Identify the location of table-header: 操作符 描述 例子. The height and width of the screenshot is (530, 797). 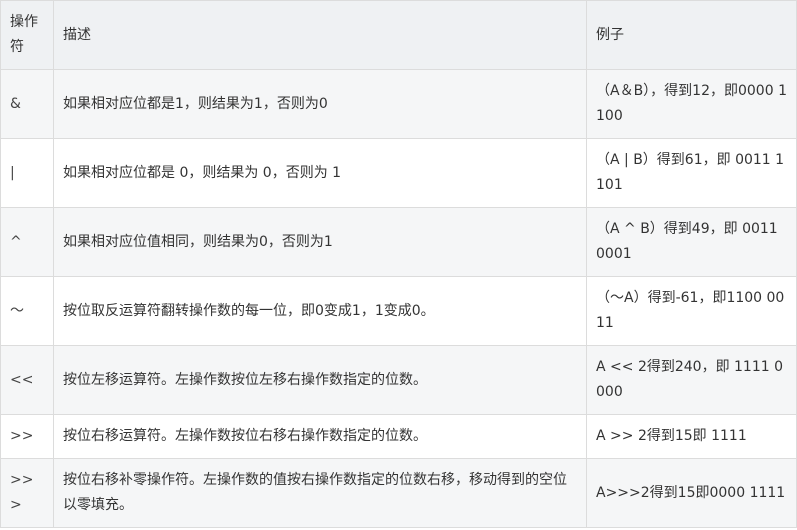
(398, 35).